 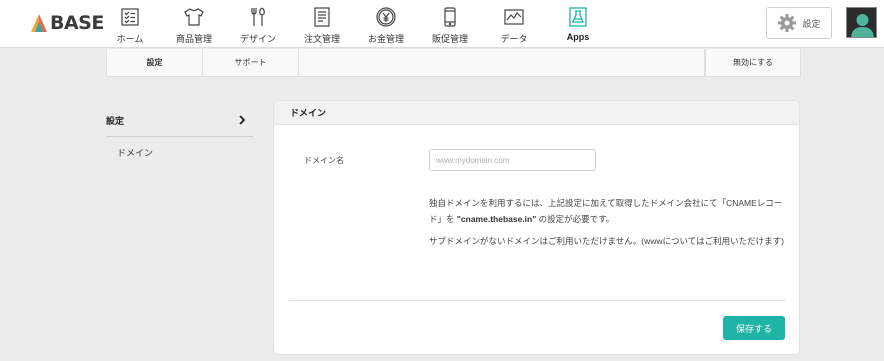 I want to click on gear-icon, so click(x=787, y=23).